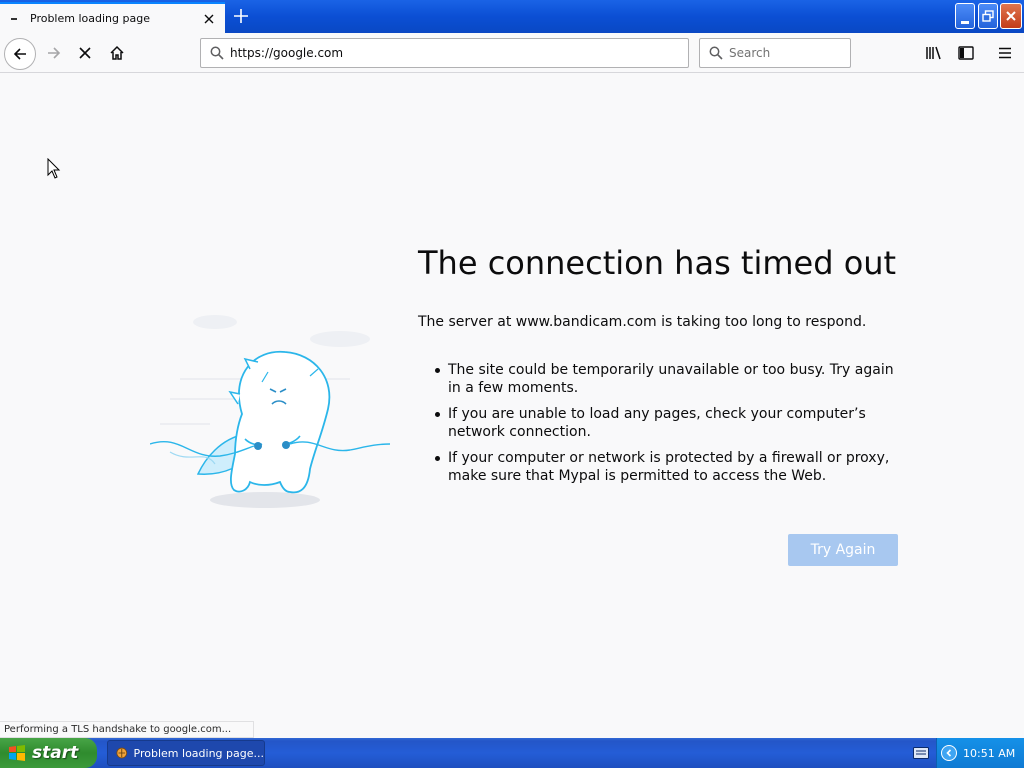 The width and height of the screenshot is (1024, 768). I want to click on nav-toolbar: https://google.com Search, so click(512, 53).